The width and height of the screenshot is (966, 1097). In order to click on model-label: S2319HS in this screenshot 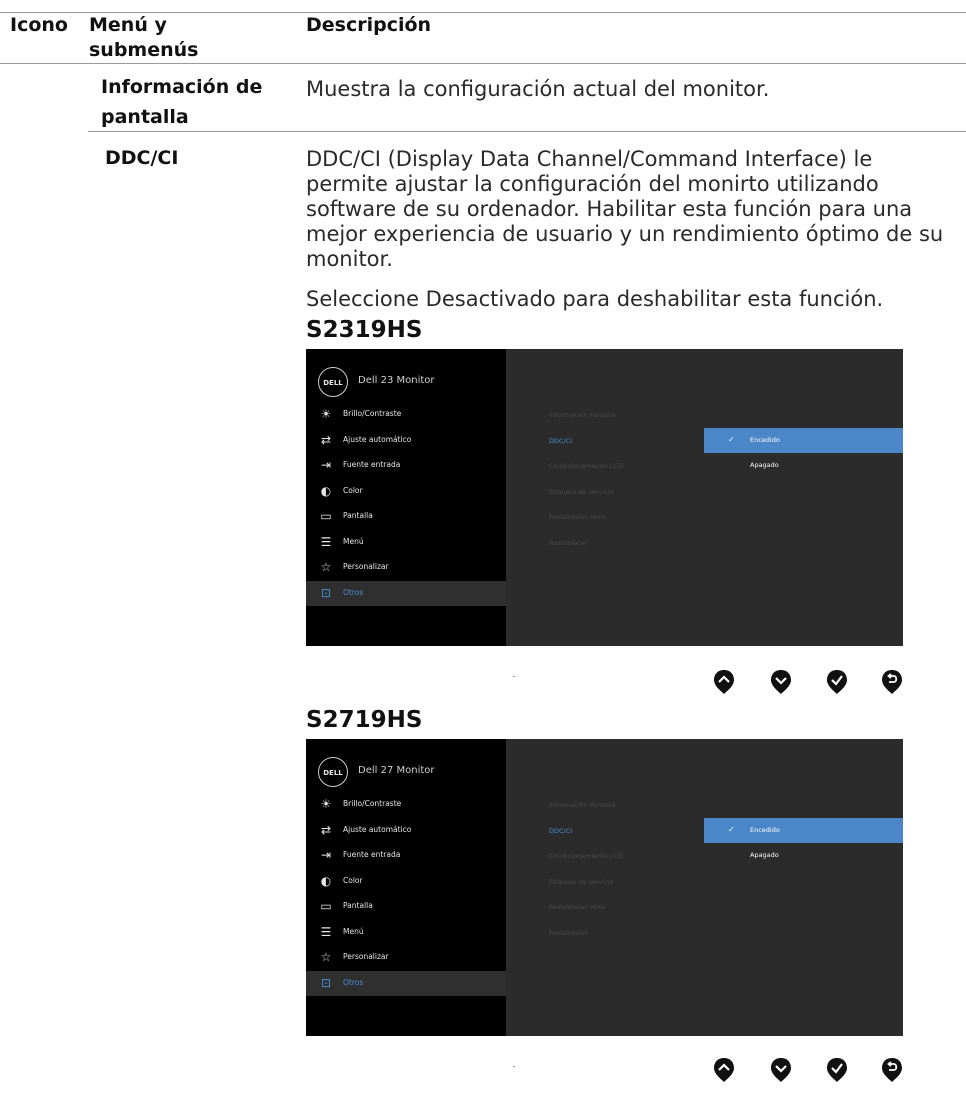, I will do `click(364, 330)`.